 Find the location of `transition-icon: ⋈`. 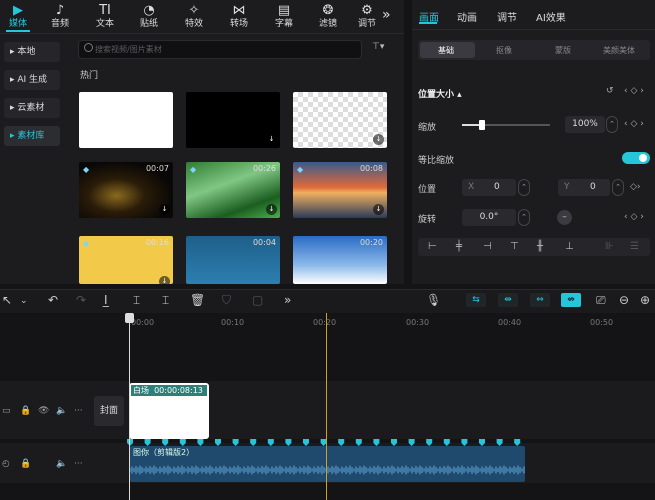

transition-icon: ⋈ is located at coordinates (239, 10).